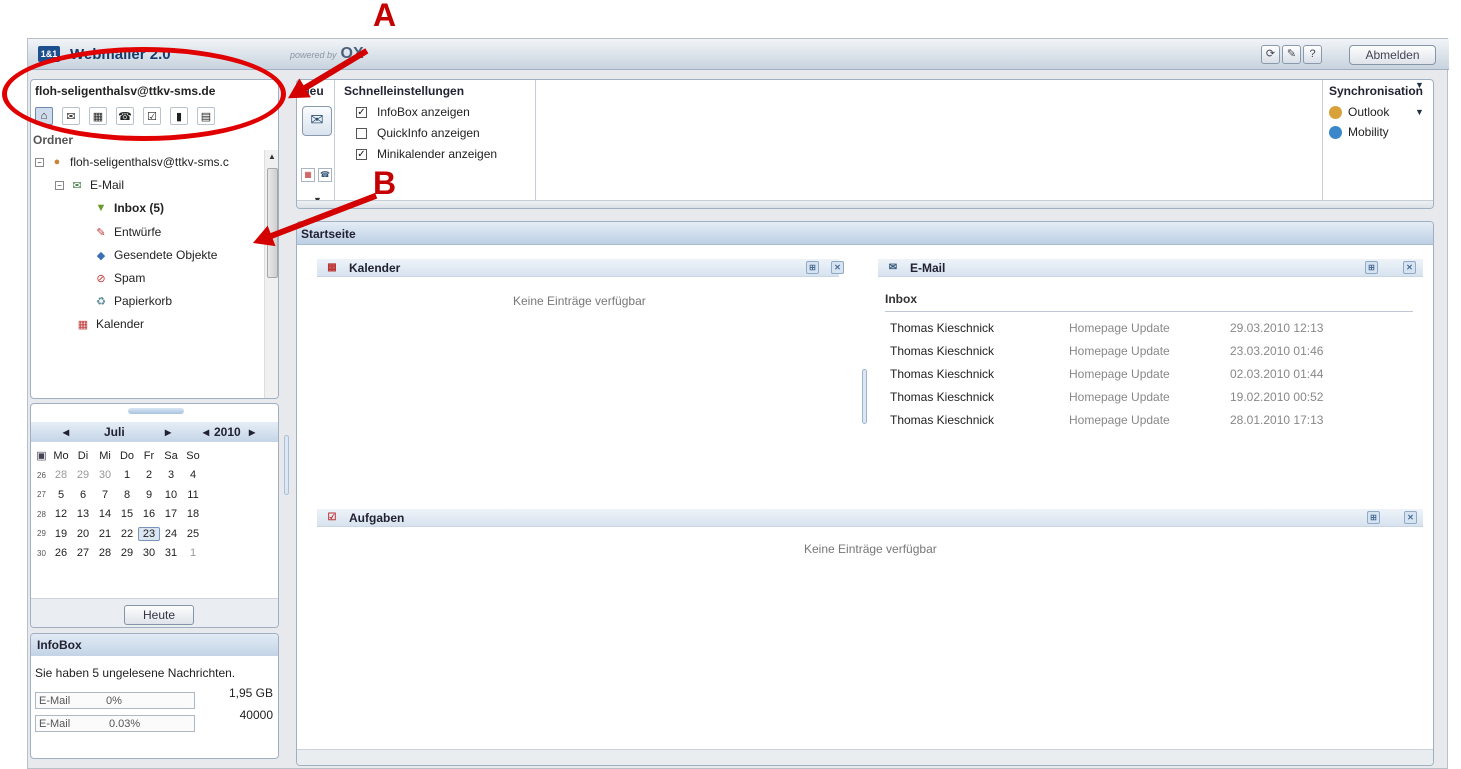 This screenshot has width=1461, height=769. What do you see at coordinates (317, 121) in the screenshot?
I see `new-mail-icon: ✉` at bounding box center [317, 121].